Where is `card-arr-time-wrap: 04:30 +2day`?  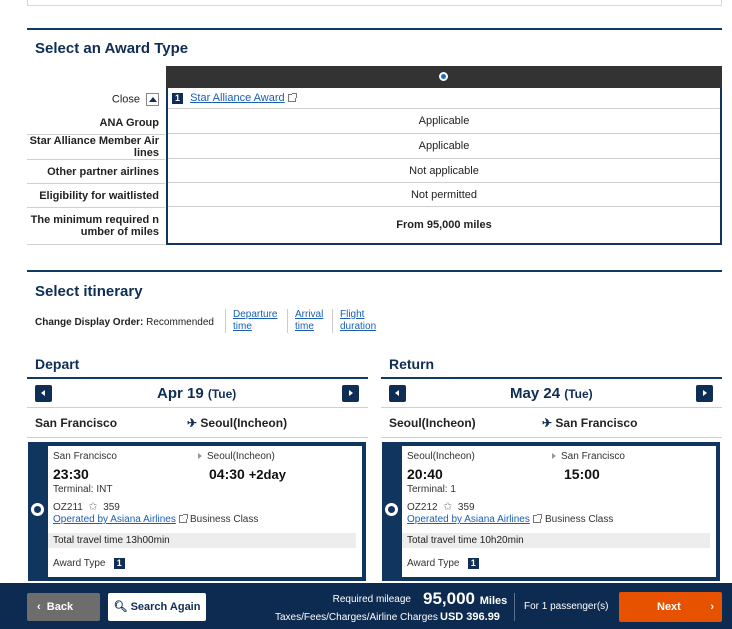 card-arr-time-wrap: 04:30 +2day is located at coordinates (247, 474).